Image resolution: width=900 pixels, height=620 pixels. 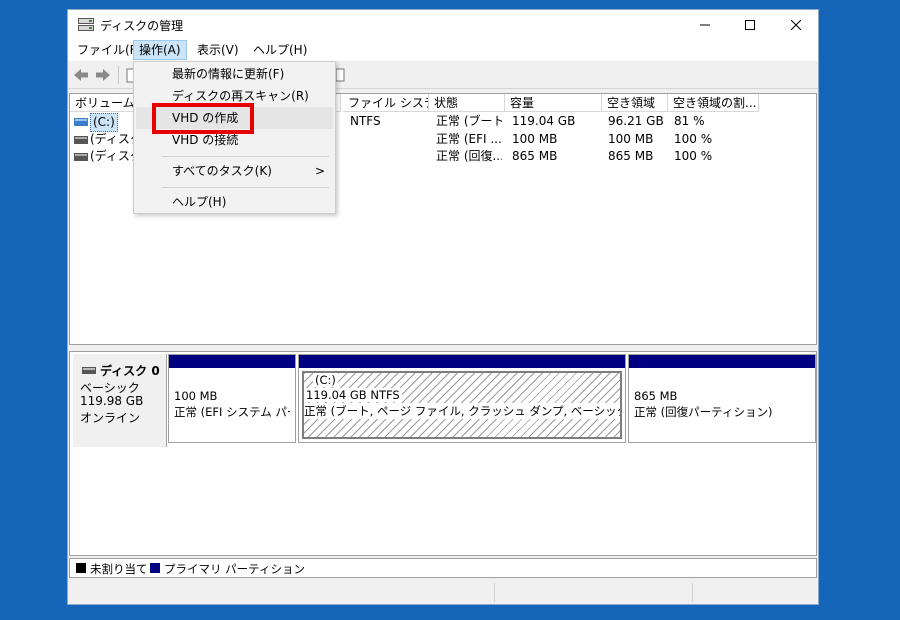 What do you see at coordinates (443, 568) in the screenshot?
I see `legend-bar: 未割り当て プライマリ パーティション` at bounding box center [443, 568].